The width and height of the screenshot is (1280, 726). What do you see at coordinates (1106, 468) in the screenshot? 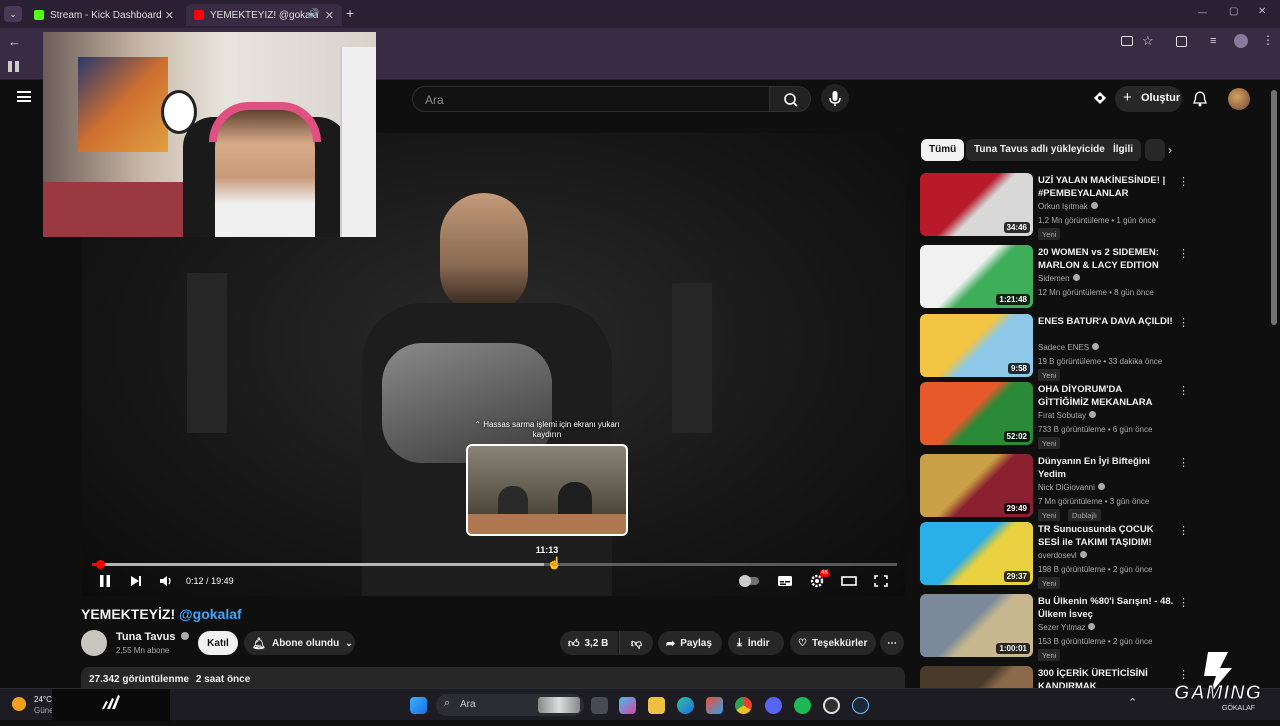
I see `recommendation-title: Dünyanın En İyi Bifteğini Yedim` at bounding box center [1106, 468].